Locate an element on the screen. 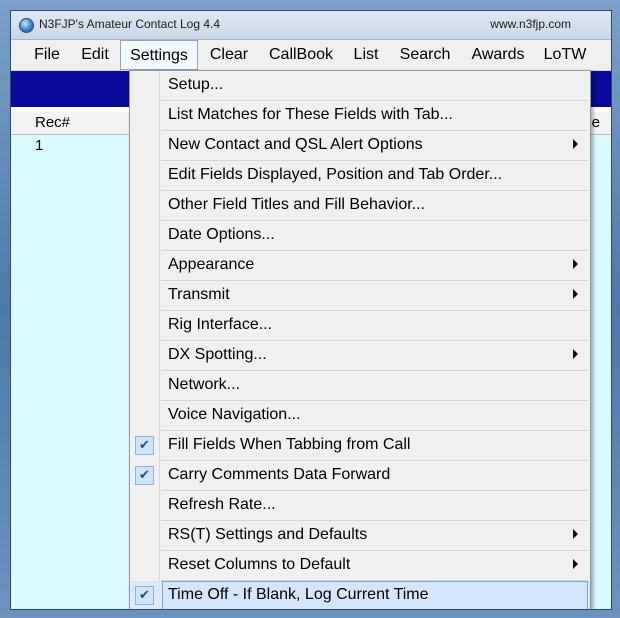  menu-callbook: CallBook is located at coordinates (301, 55).